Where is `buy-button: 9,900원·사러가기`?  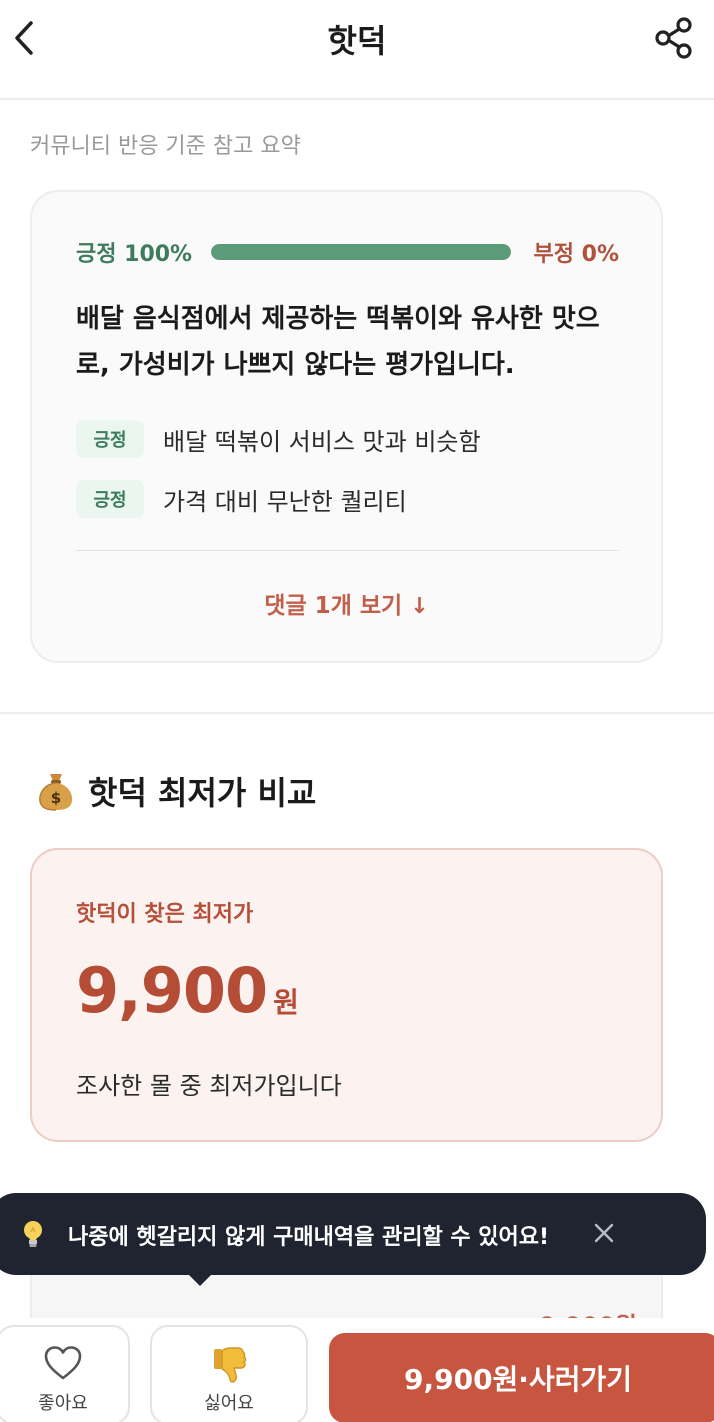 buy-button: 9,900원·사러가기 is located at coordinates (521, 1377).